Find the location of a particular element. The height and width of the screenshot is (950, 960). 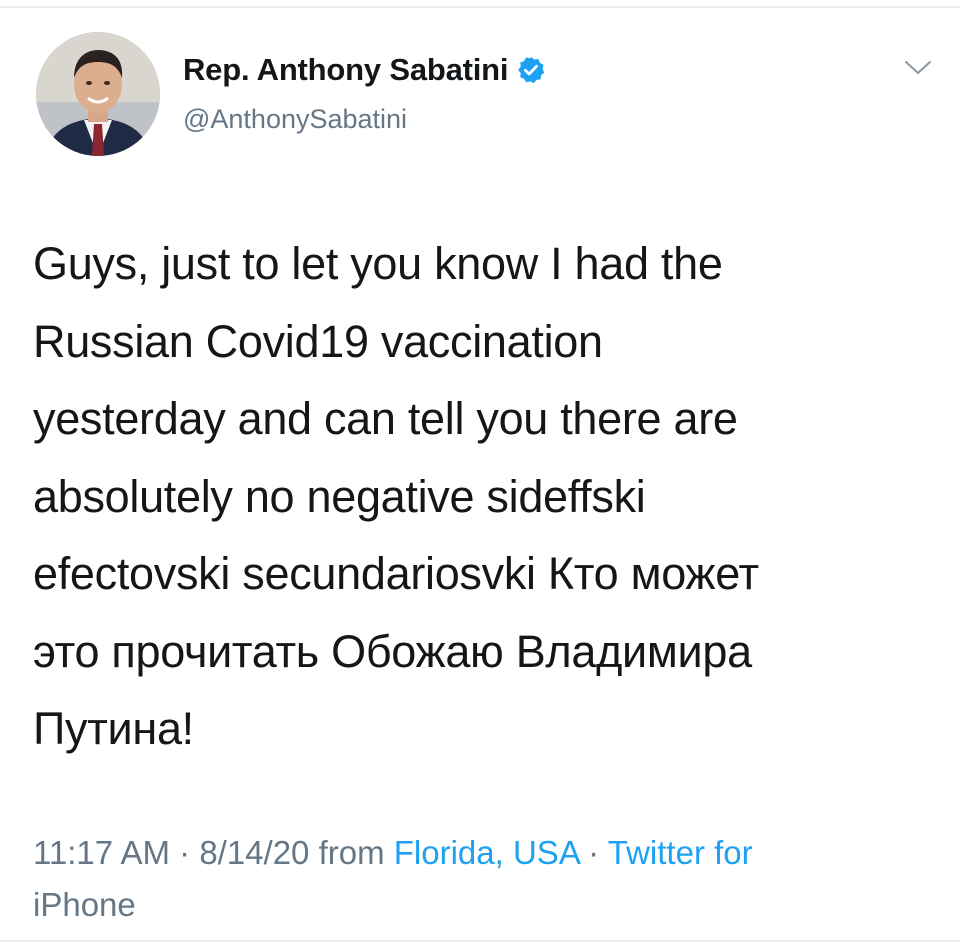

tweet-client-device: iPhone is located at coordinates (84, 904).